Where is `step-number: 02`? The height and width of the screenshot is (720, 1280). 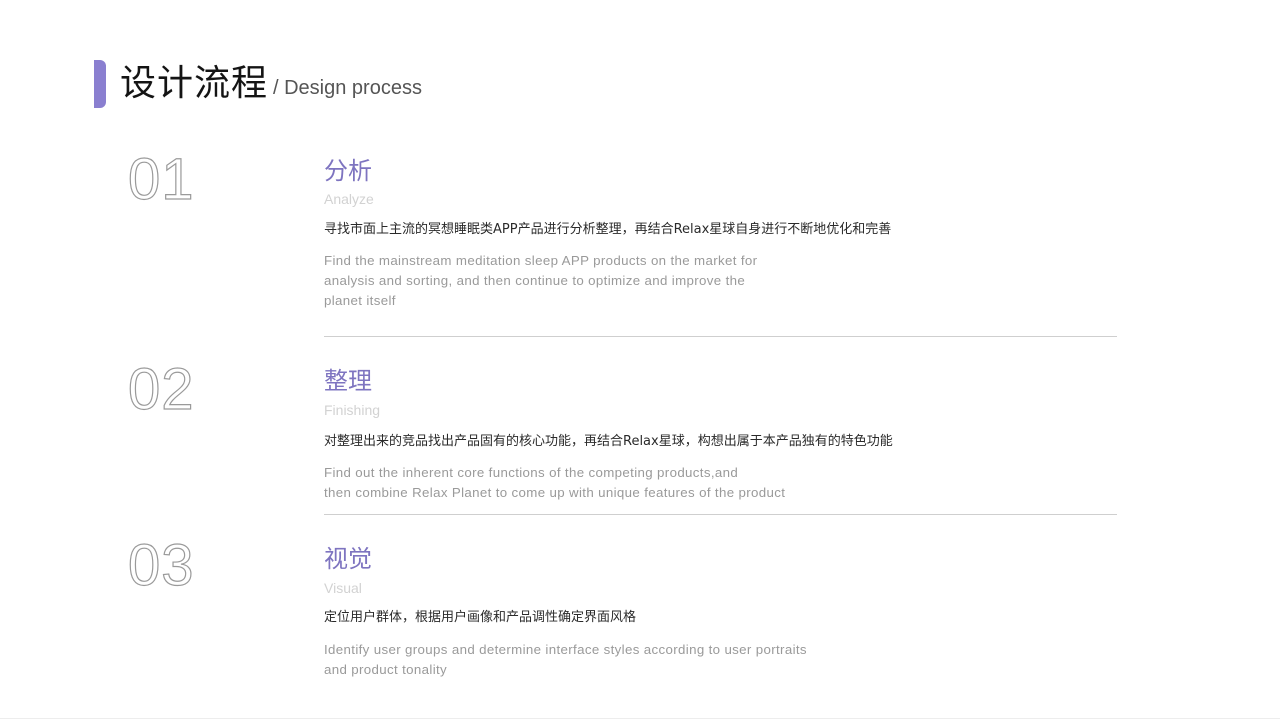
step-number: 02 is located at coordinates (161, 389).